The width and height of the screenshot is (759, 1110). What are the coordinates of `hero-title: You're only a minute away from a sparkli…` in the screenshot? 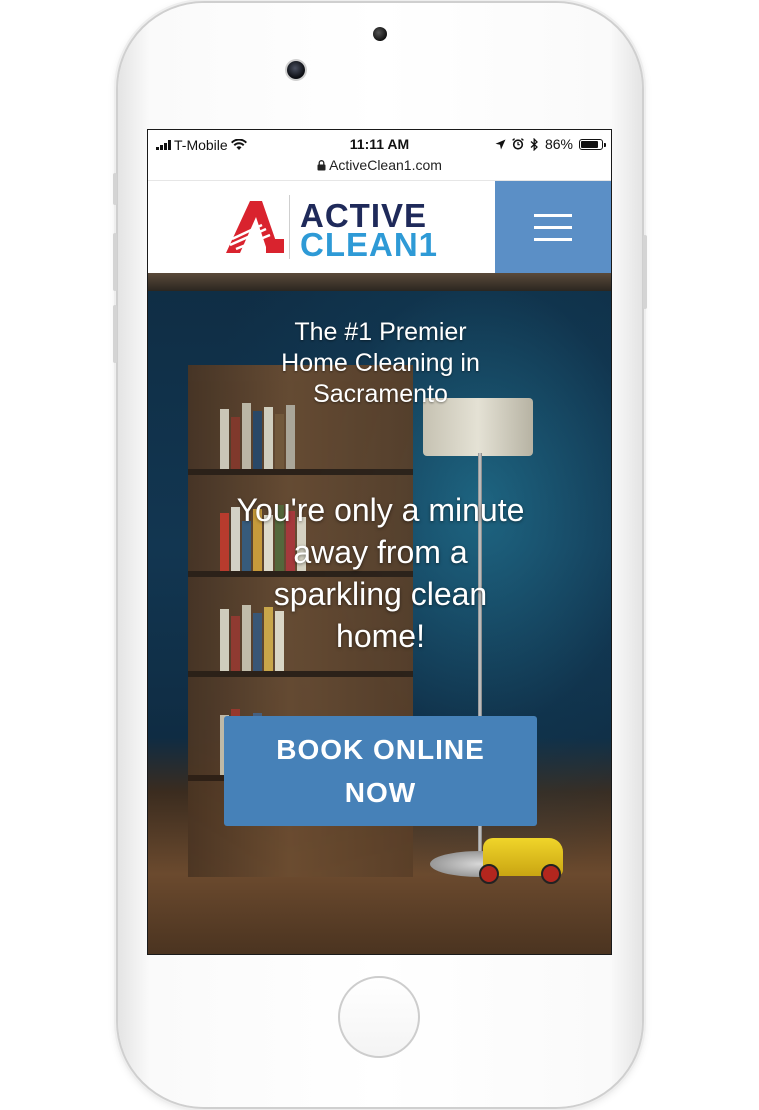 It's located at (380, 573).